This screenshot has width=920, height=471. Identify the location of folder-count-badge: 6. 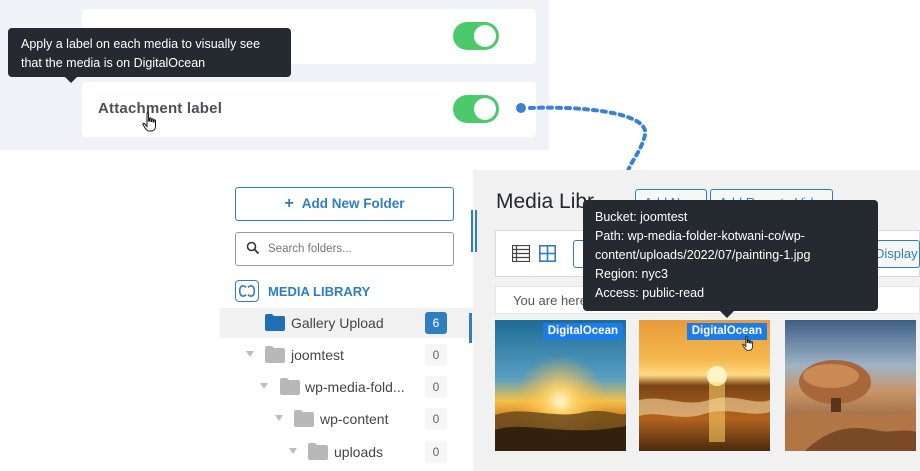
(436, 323).